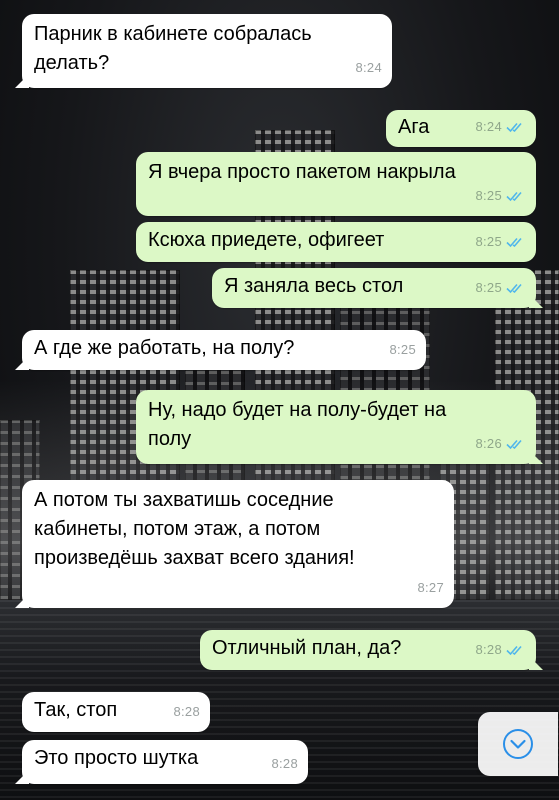 The width and height of the screenshot is (559, 800). I want to click on message-meta: 8:27, so click(430, 587).